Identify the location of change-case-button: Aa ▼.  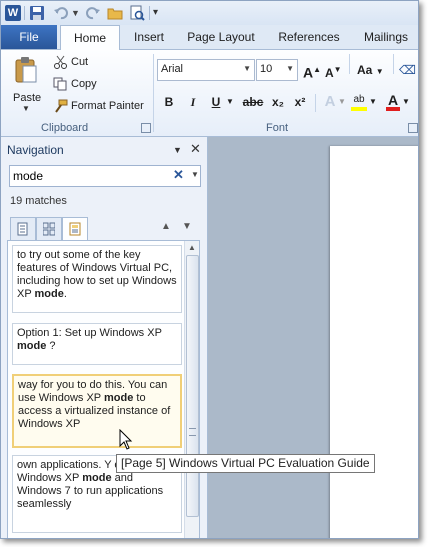
(370, 71).